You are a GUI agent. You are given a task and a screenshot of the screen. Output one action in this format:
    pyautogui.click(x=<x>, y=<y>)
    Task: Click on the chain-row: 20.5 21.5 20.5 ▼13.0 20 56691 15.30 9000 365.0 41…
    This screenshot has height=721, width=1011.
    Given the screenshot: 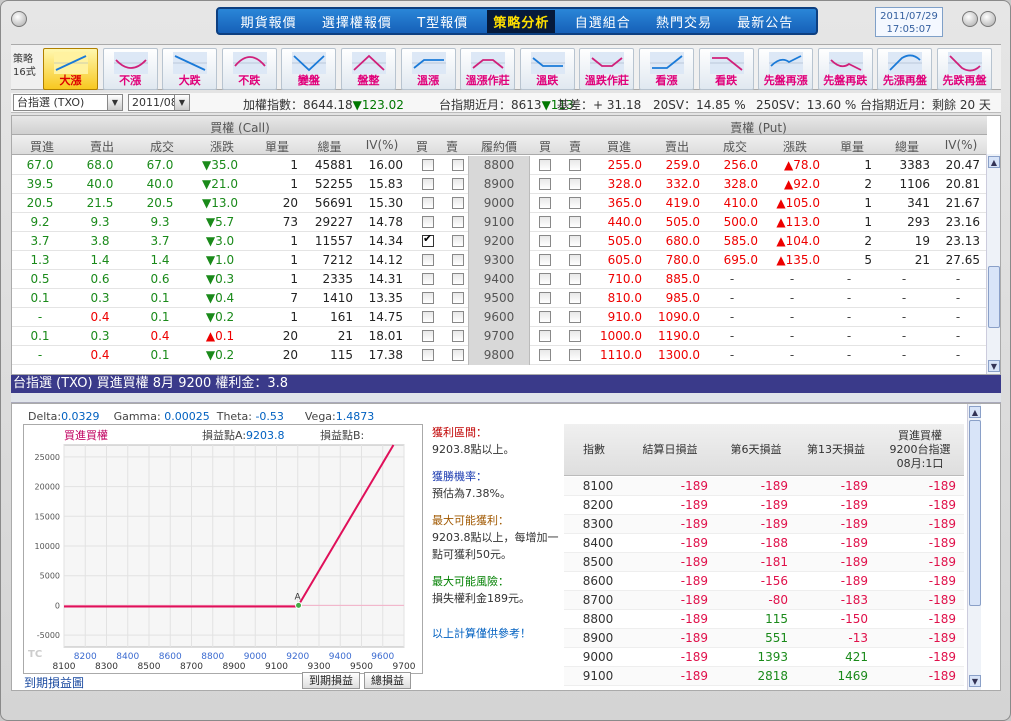 What is the action you would take?
    pyautogui.click(x=499, y=203)
    